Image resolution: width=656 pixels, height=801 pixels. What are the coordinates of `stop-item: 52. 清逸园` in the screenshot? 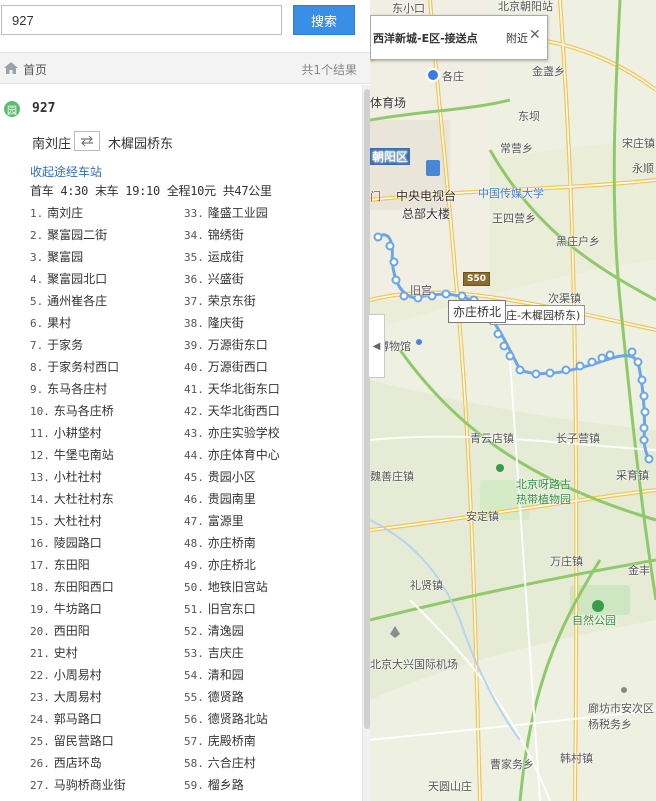 It's located at (232, 631).